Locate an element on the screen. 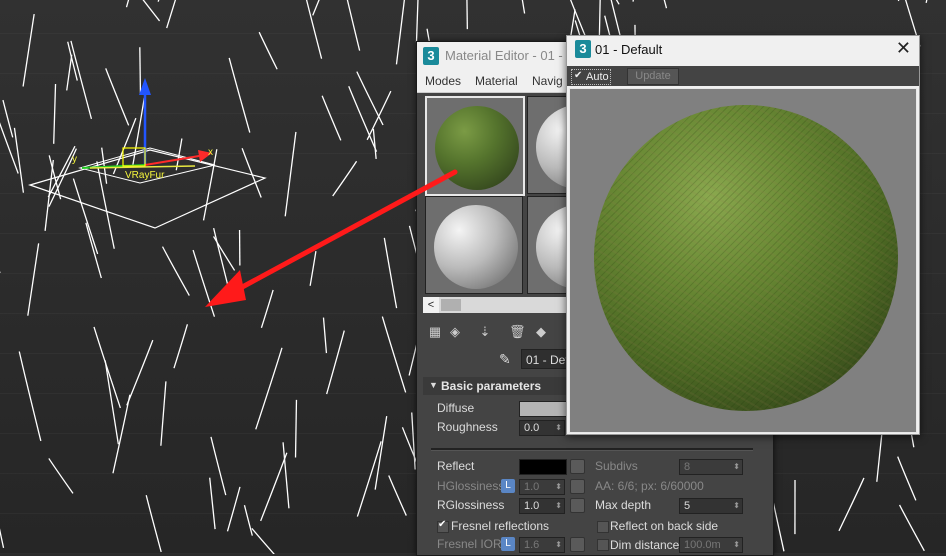 This screenshot has width=946, height=556. update-button: Update is located at coordinates (653, 76).